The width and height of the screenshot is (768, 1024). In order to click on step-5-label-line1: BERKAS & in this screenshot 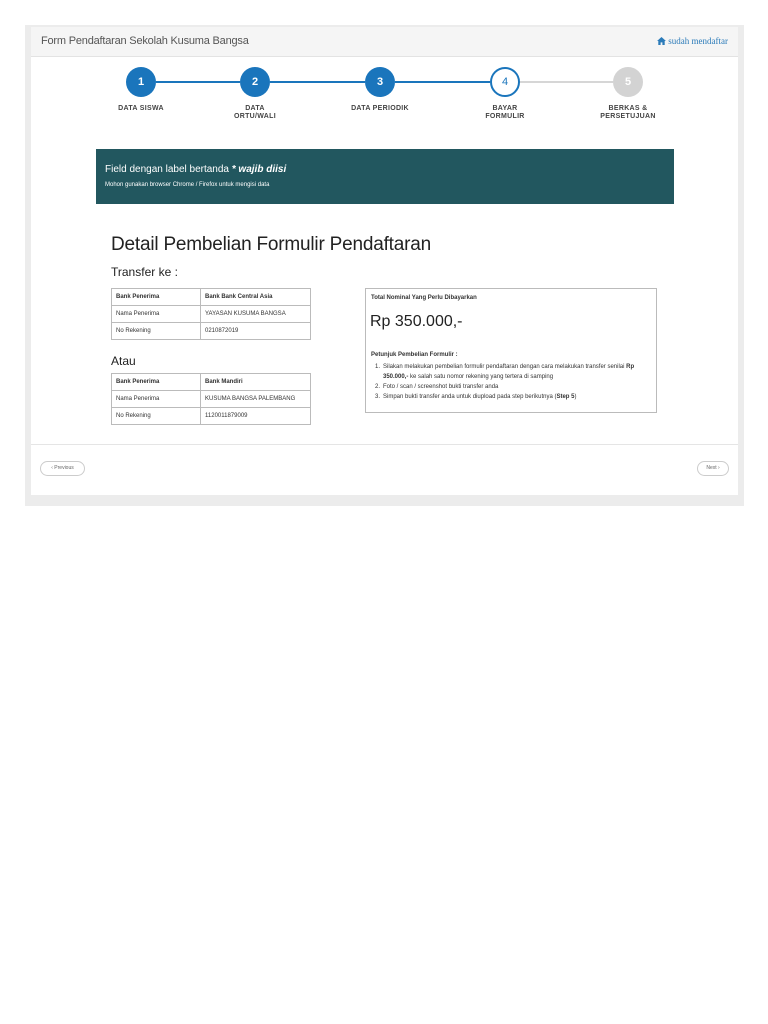, I will do `click(628, 108)`.